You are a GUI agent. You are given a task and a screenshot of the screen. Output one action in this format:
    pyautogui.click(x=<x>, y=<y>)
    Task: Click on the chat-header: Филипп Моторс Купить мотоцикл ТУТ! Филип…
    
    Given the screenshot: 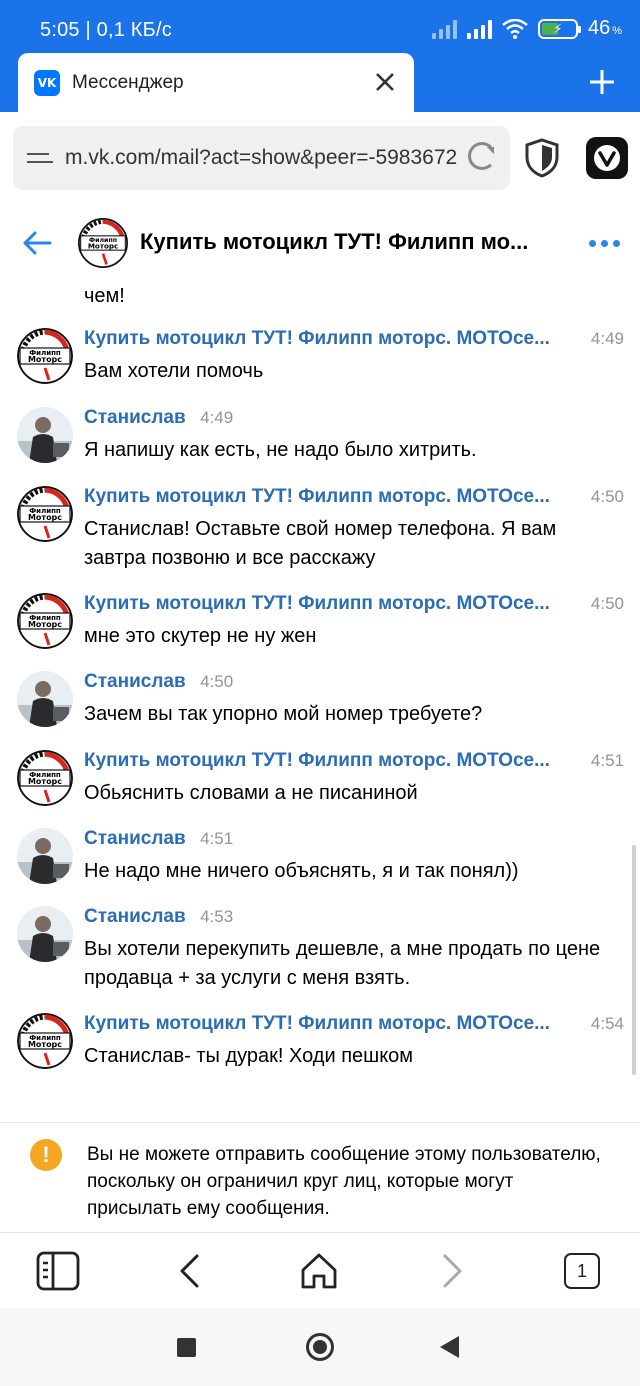 What is the action you would take?
    pyautogui.click(x=320, y=243)
    